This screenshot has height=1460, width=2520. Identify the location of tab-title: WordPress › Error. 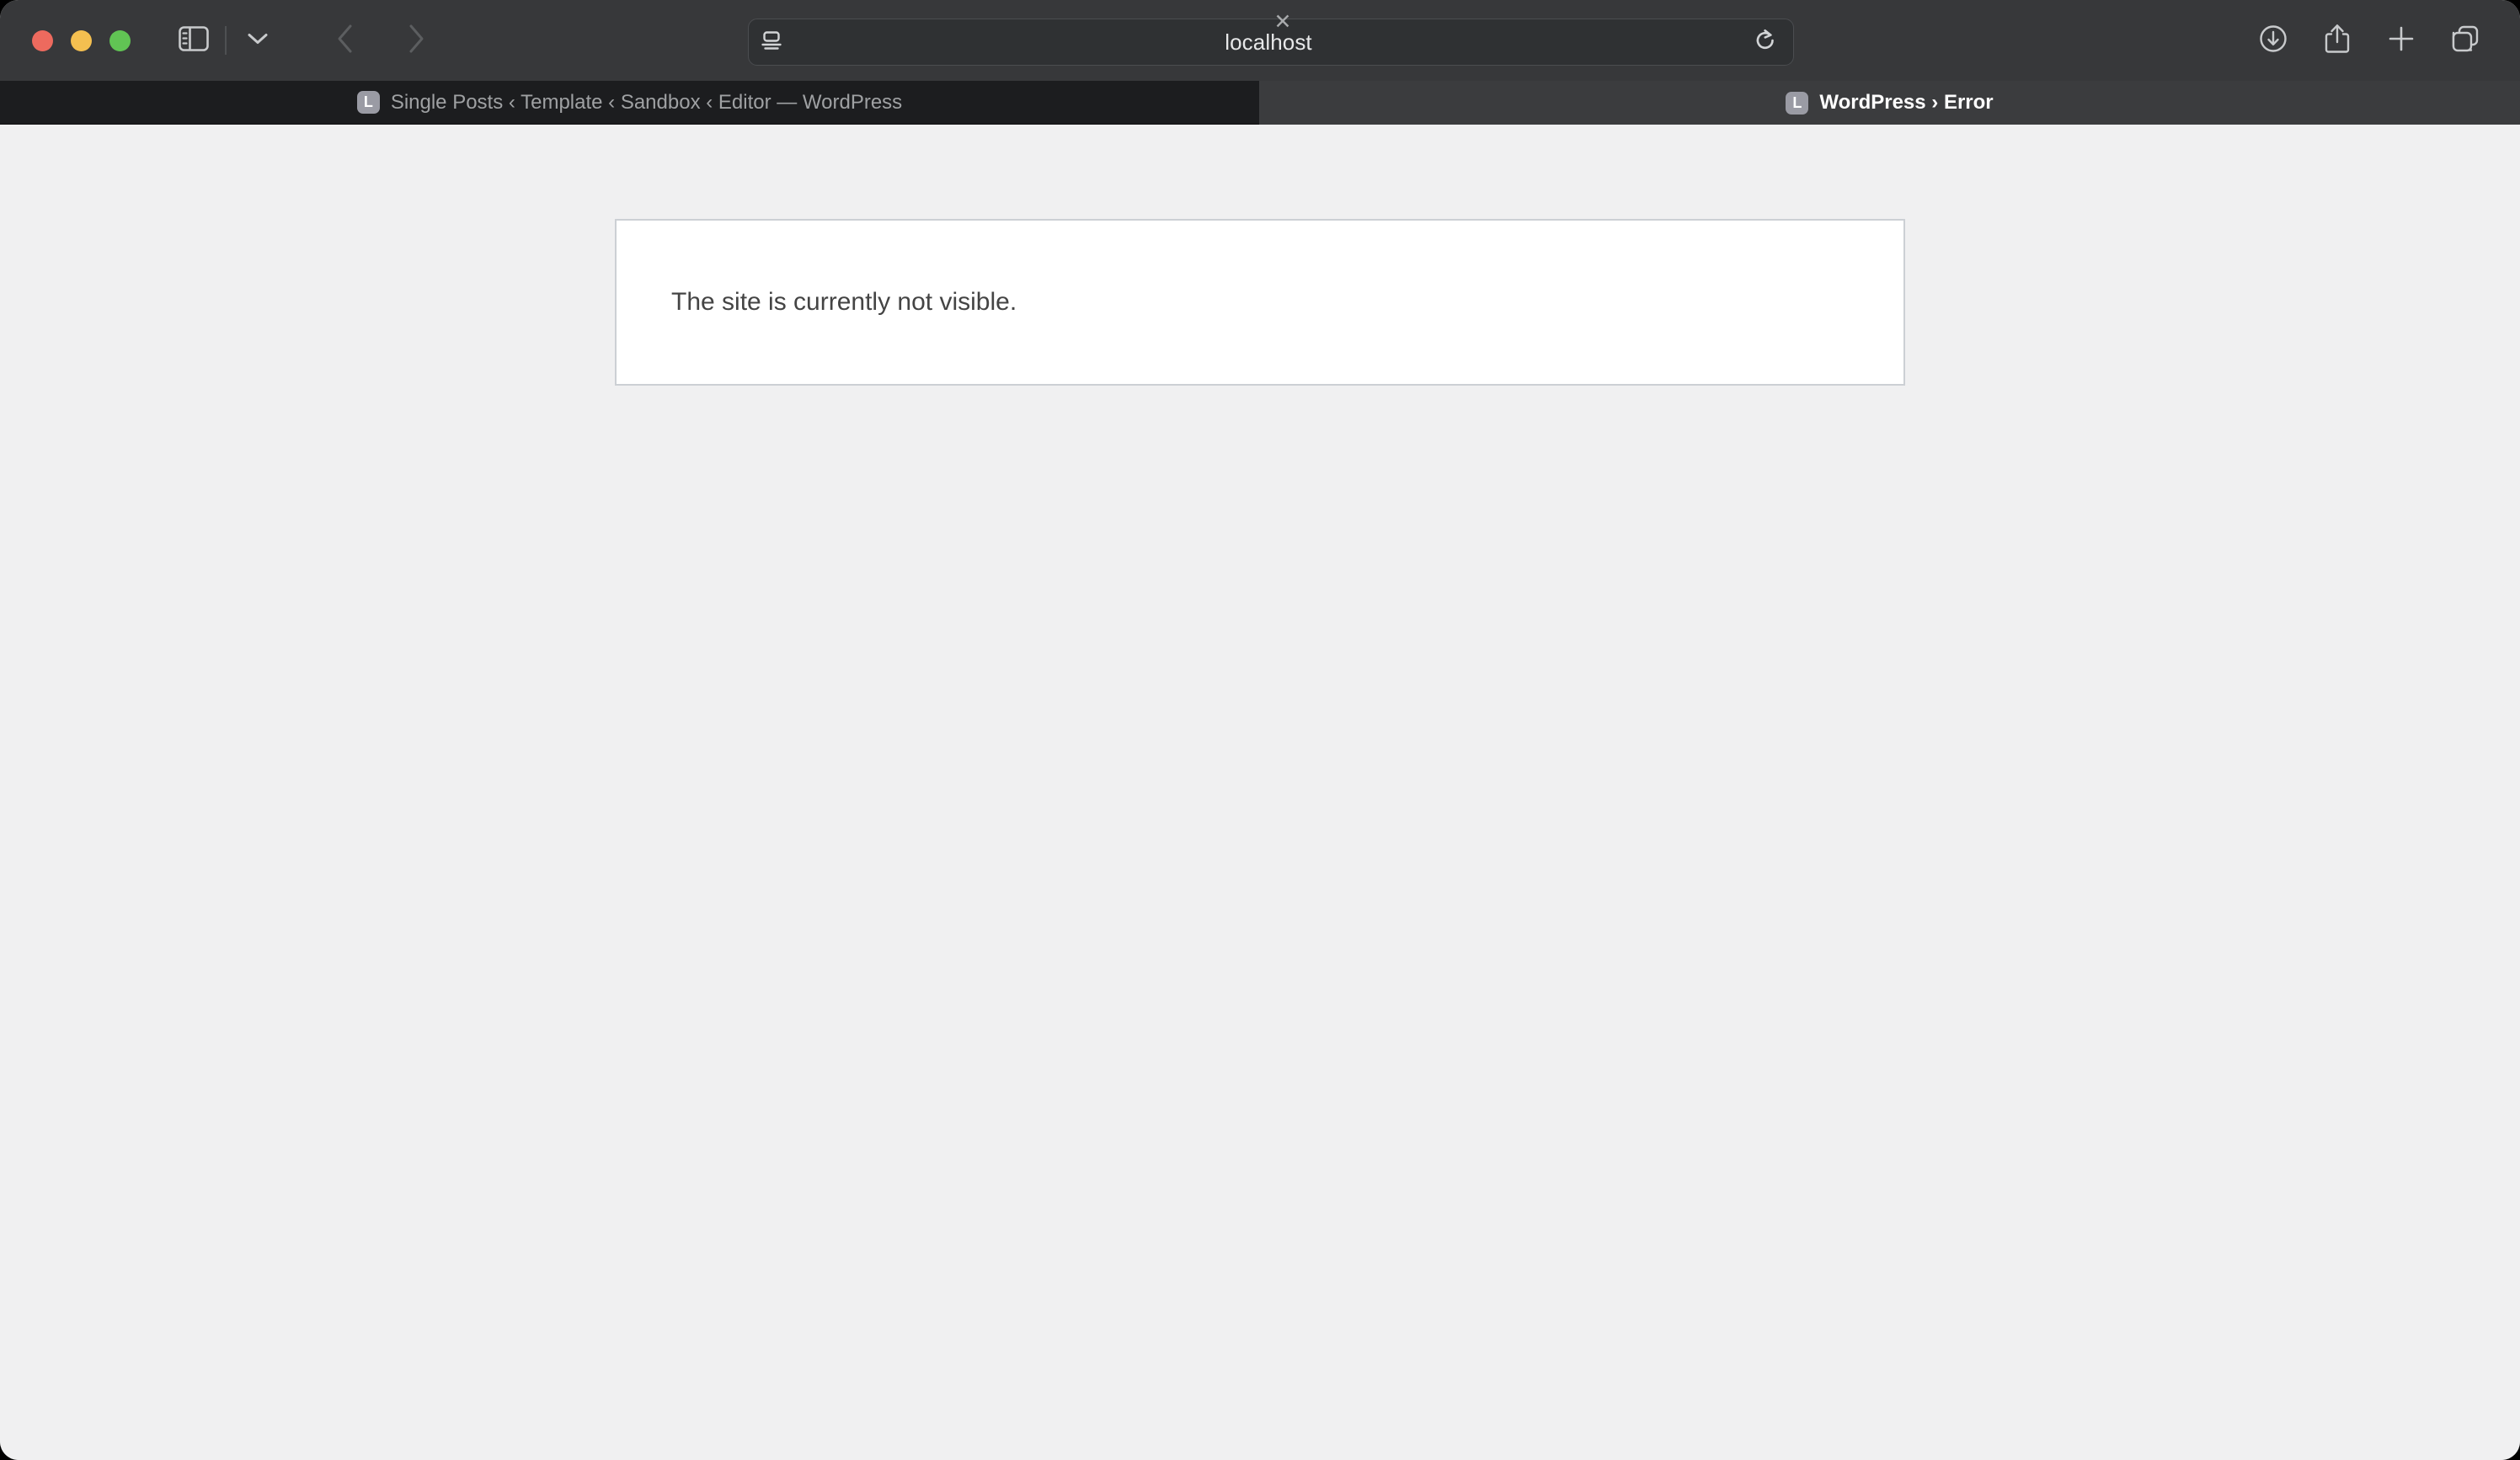
(1907, 102).